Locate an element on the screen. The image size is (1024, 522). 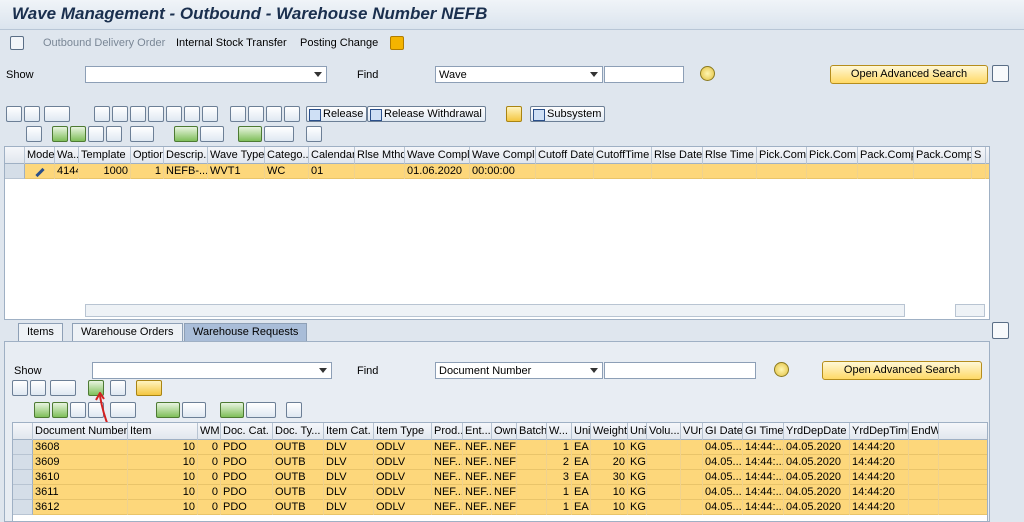
more-icon is located at coordinates (397, 43).